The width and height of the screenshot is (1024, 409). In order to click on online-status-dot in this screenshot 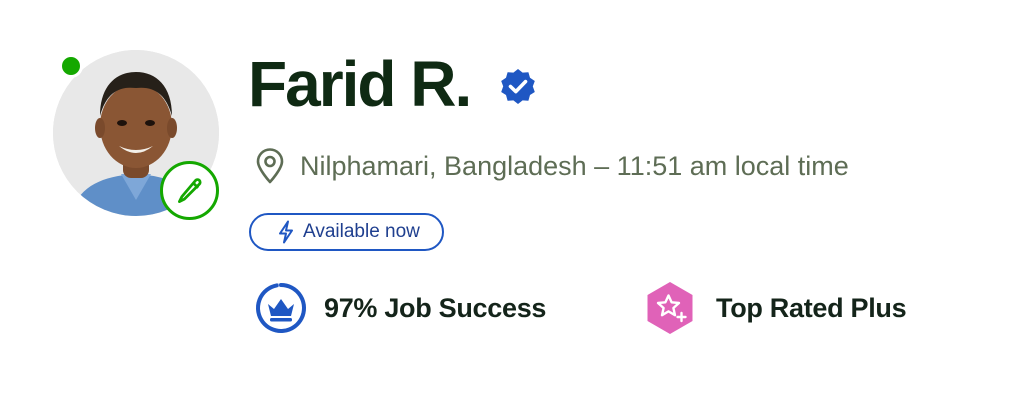, I will do `click(71, 66)`.